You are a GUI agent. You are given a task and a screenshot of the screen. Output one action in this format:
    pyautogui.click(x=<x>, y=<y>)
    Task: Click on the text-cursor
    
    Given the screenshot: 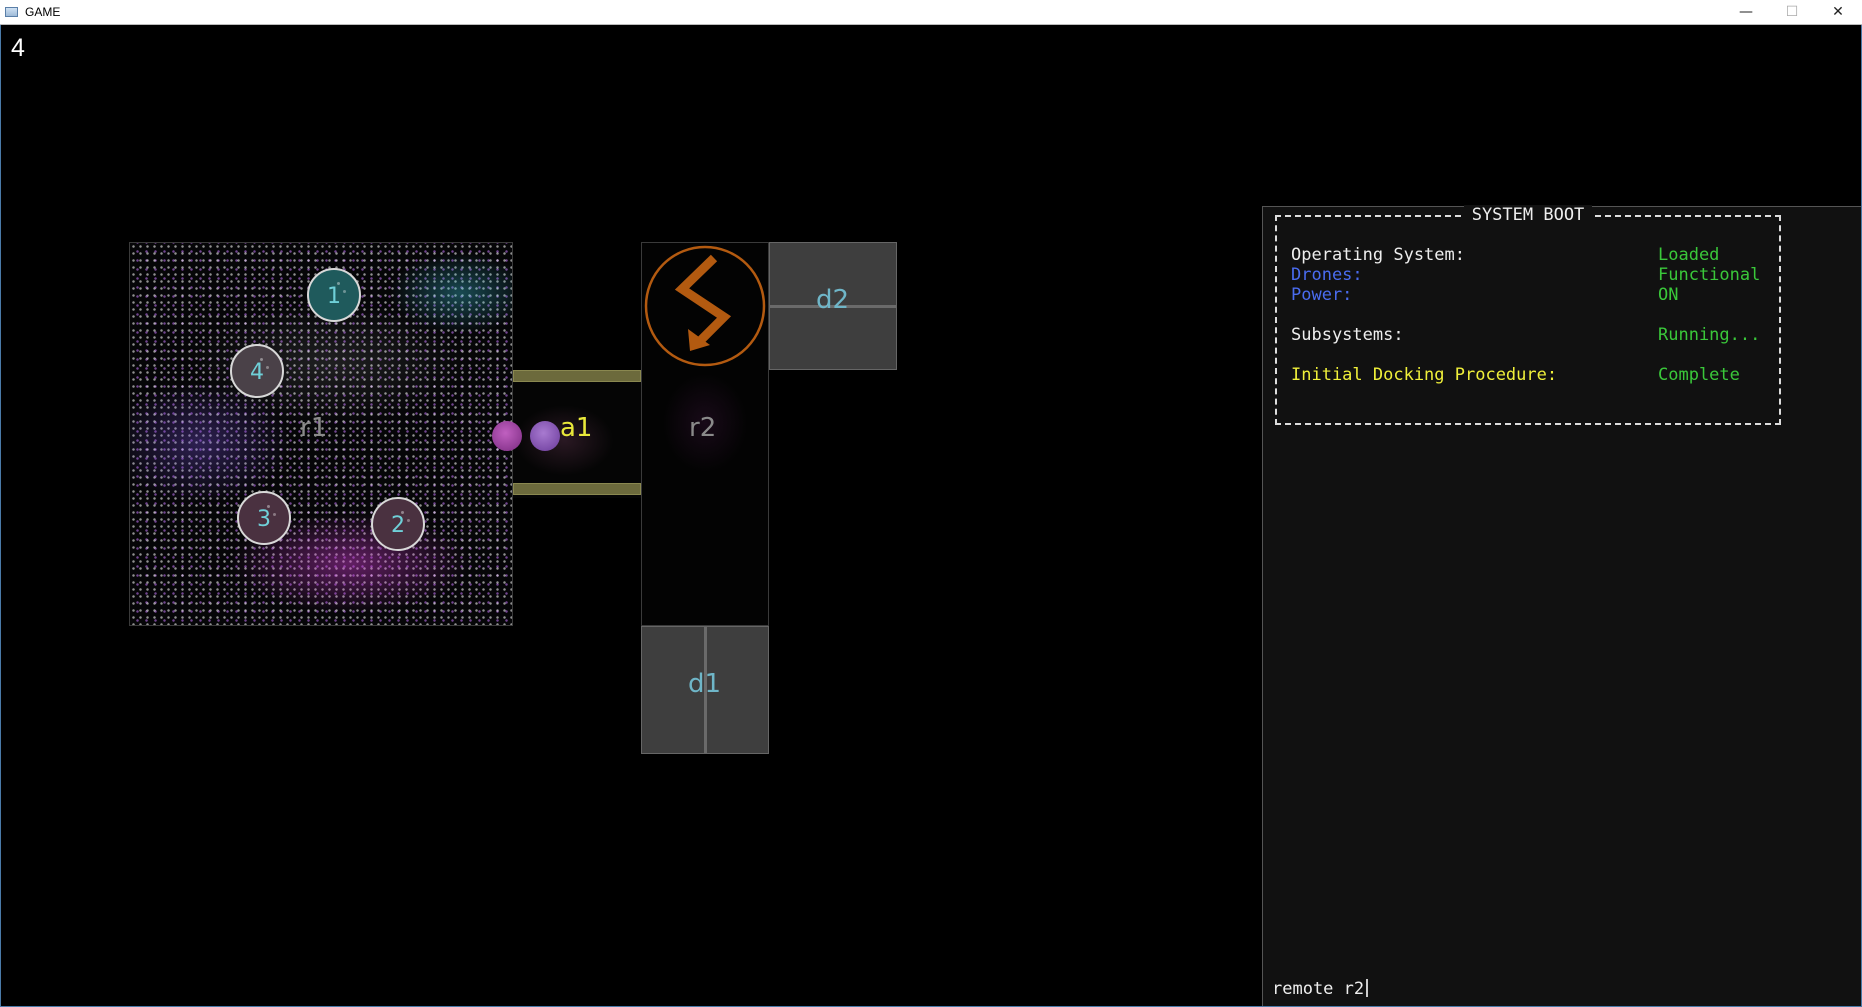 What is the action you would take?
    pyautogui.click(x=1367, y=988)
    